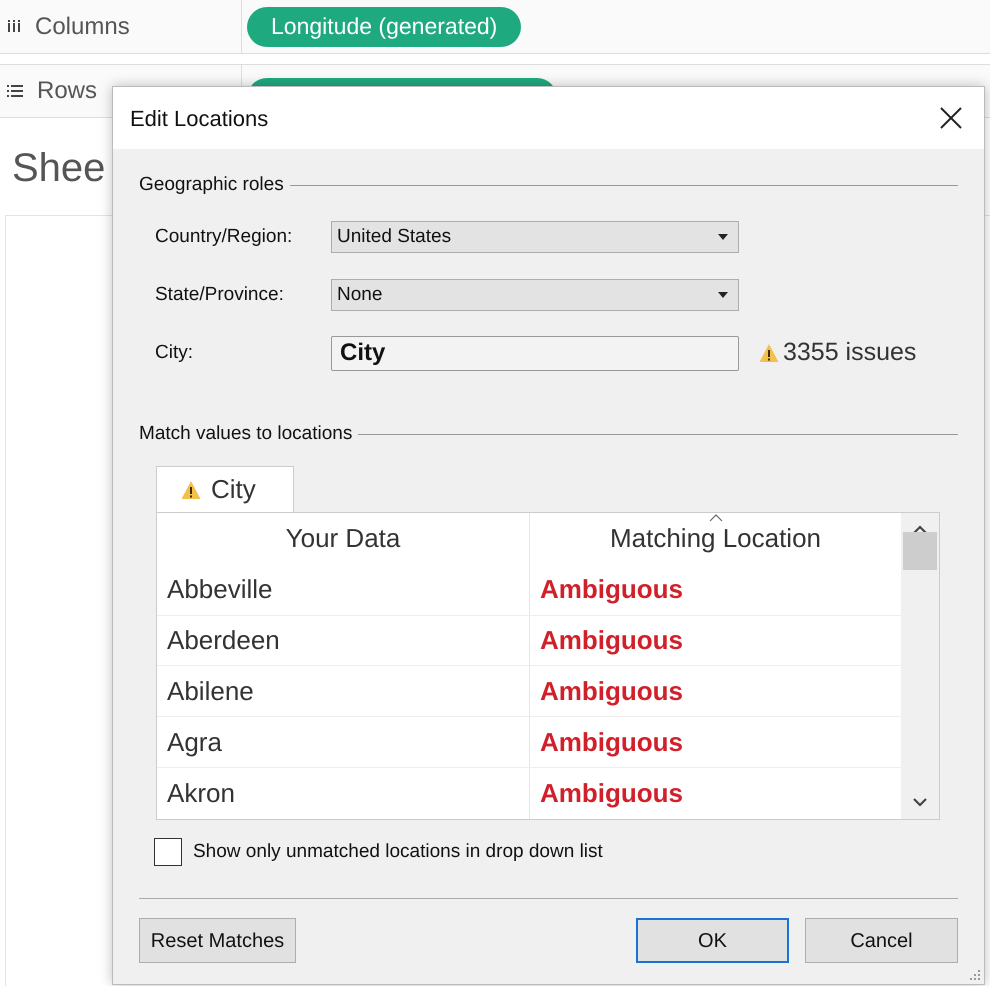 This screenshot has height=986, width=990. Describe the element at coordinates (920, 551) in the screenshot. I see `scroll-thumb` at that location.